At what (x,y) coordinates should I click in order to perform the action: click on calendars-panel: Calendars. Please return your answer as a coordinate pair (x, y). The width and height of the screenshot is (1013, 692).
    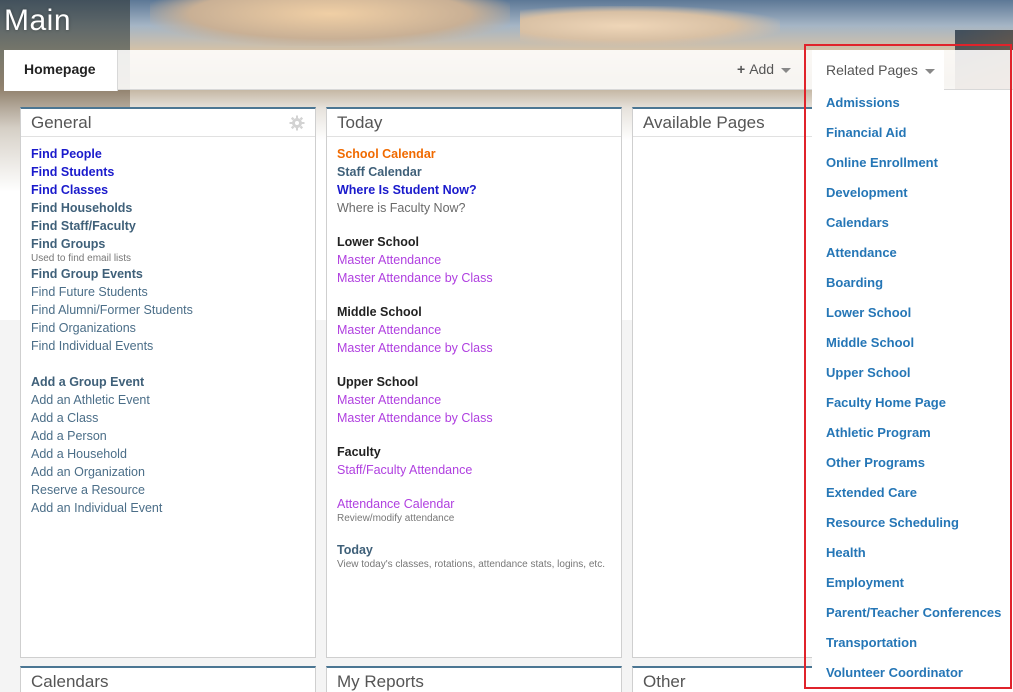
    Looking at the image, I should click on (168, 679).